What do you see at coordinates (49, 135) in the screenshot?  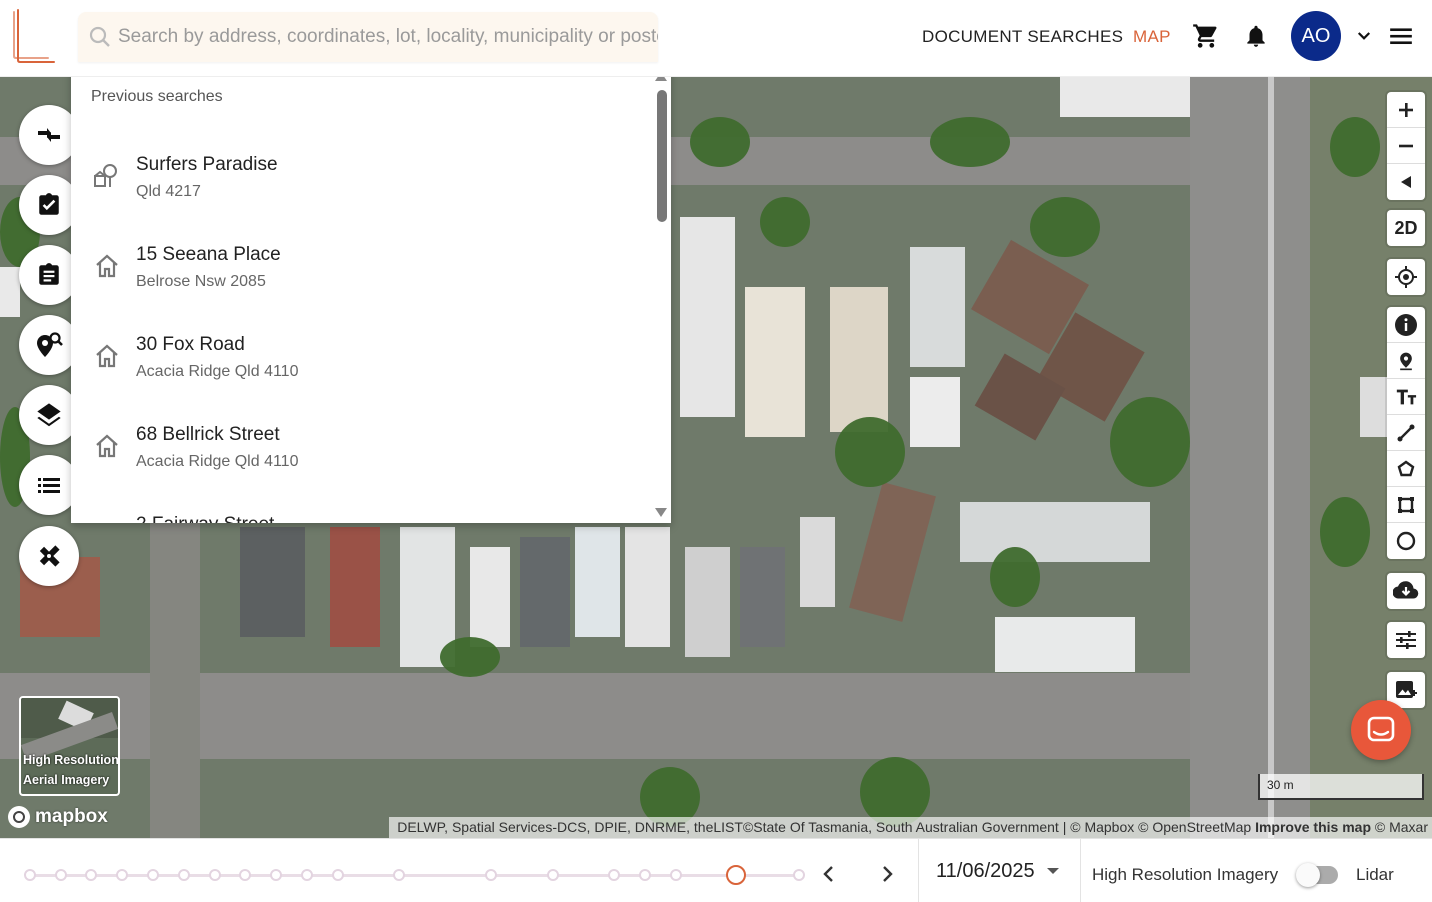 I see `compare-button` at bounding box center [49, 135].